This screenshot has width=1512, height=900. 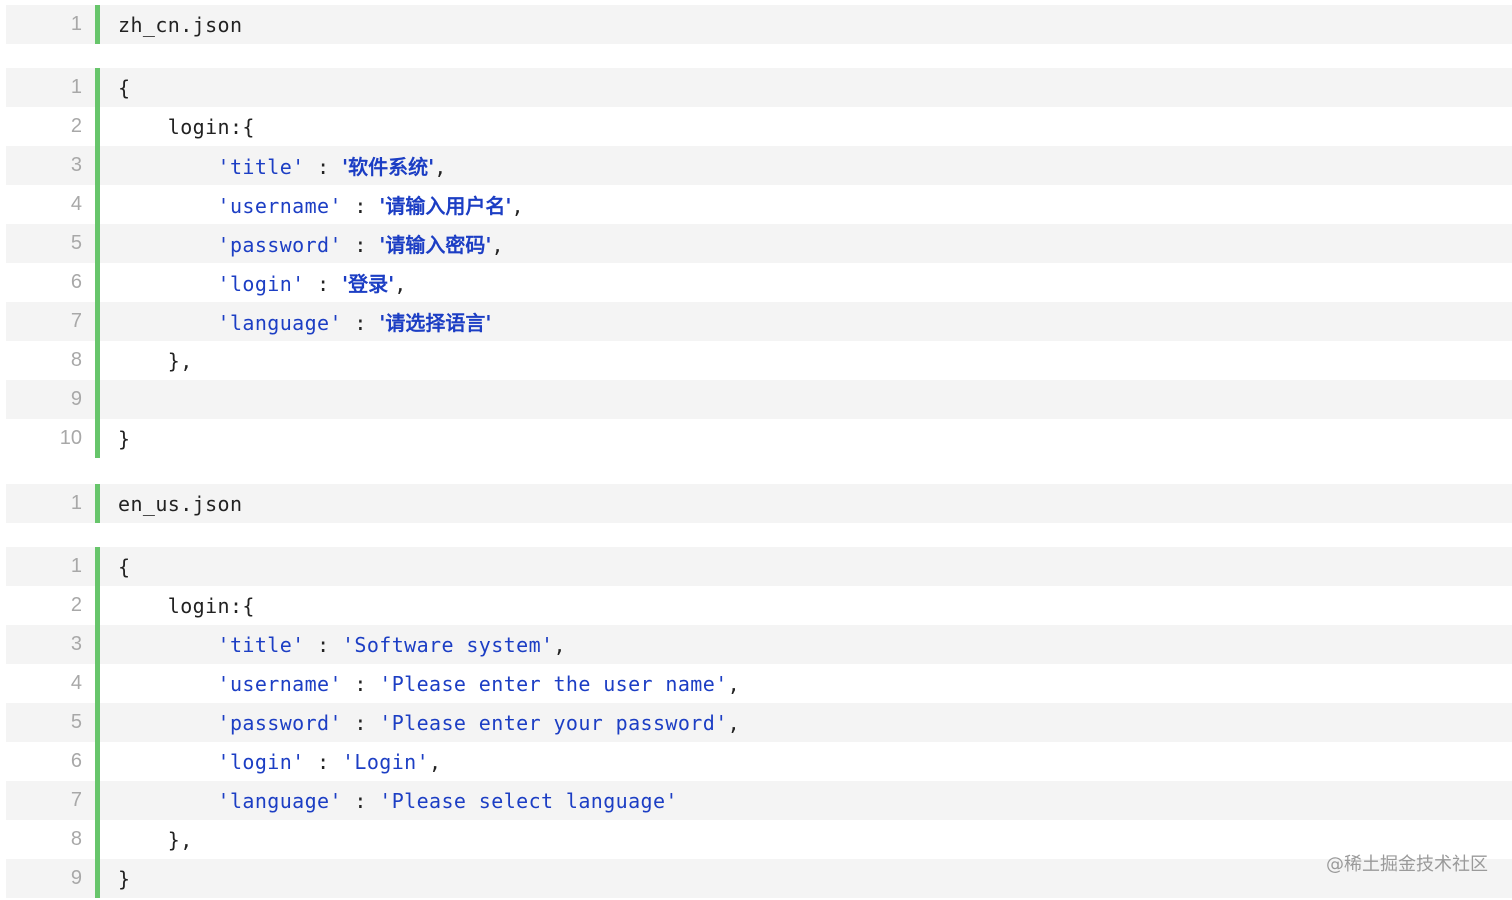 What do you see at coordinates (759, 282) in the screenshot?
I see `code-line: 6 'login' : '登录',` at bounding box center [759, 282].